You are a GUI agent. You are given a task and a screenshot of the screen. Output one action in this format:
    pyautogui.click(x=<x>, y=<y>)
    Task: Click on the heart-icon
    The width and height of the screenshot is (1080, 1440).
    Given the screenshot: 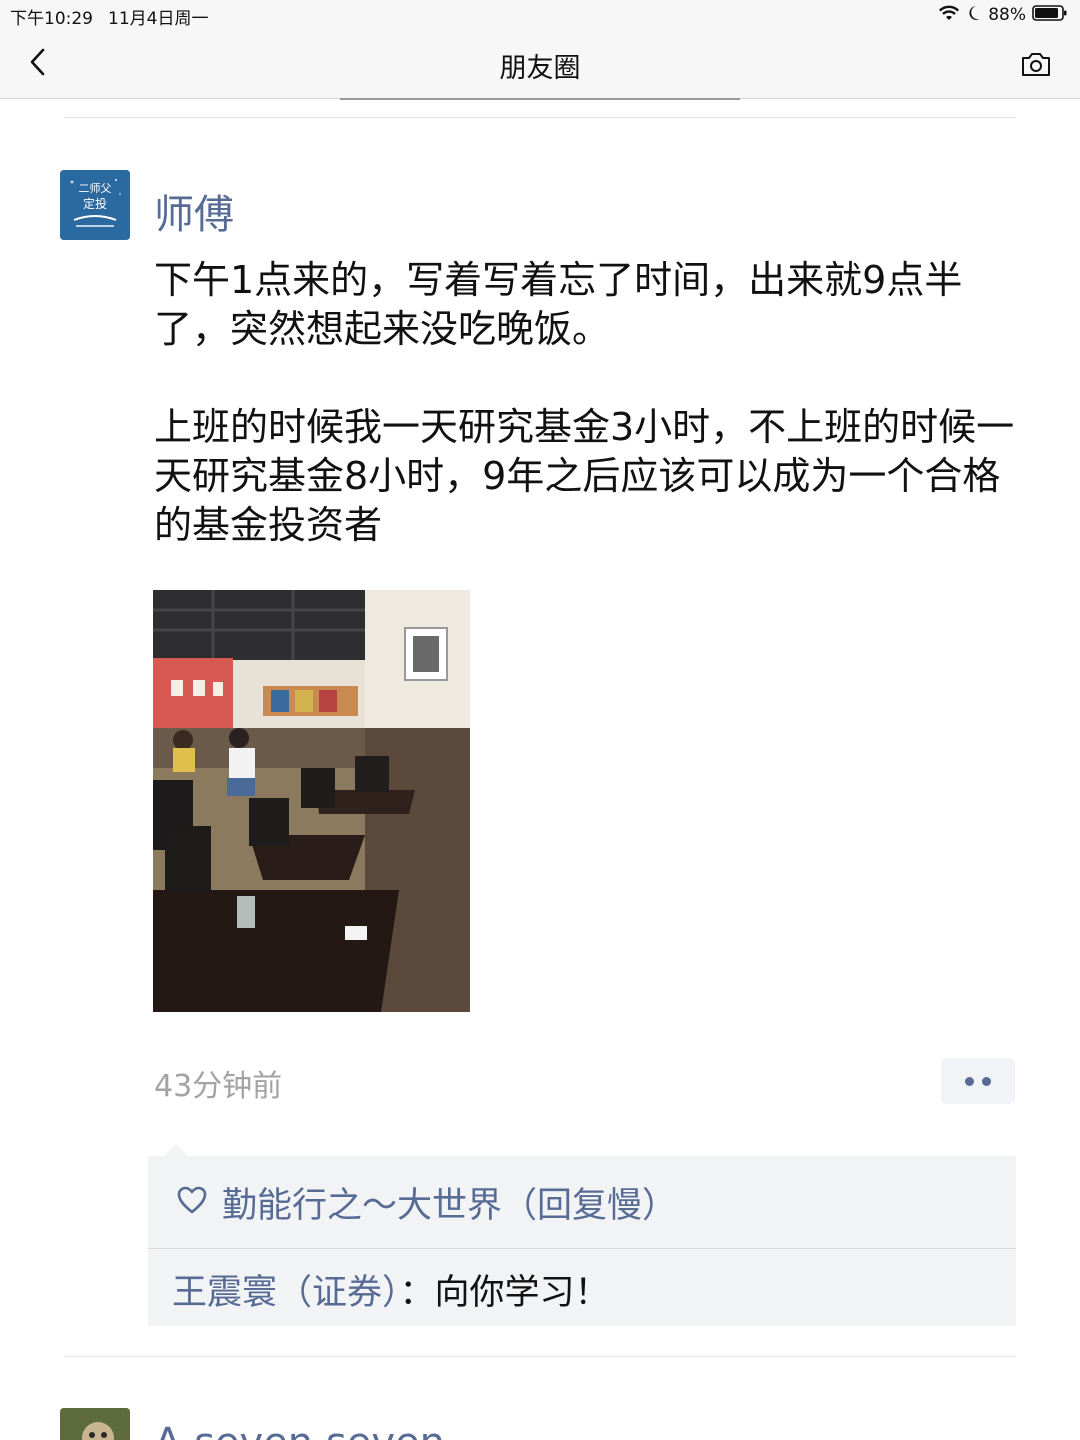 What is the action you would take?
    pyautogui.click(x=192, y=1202)
    